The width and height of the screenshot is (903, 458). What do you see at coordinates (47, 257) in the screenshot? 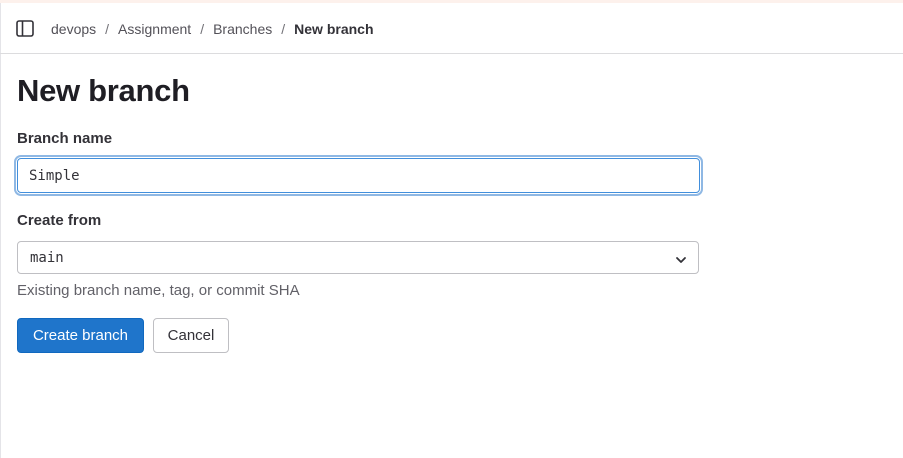
I see `create-from-selected-value: main` at bounding box center [47, 257].